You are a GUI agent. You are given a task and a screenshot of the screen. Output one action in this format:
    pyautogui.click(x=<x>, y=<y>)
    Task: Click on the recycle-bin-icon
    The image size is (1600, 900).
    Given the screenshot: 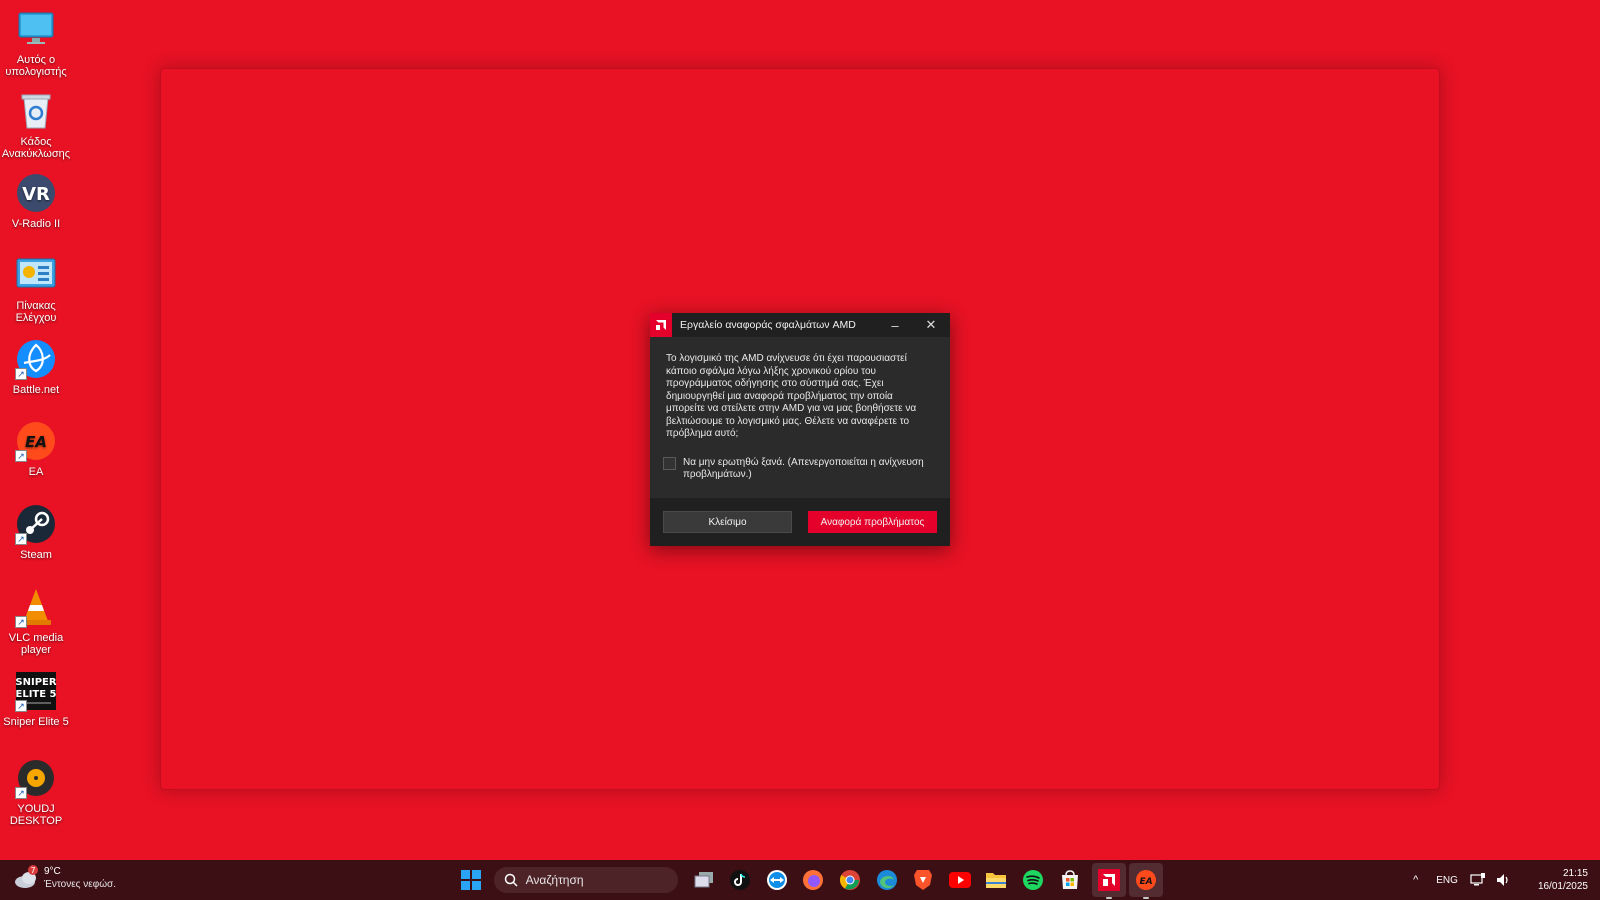 What is the action you would take?
    pyautogui.click(x=36, y=111)
    